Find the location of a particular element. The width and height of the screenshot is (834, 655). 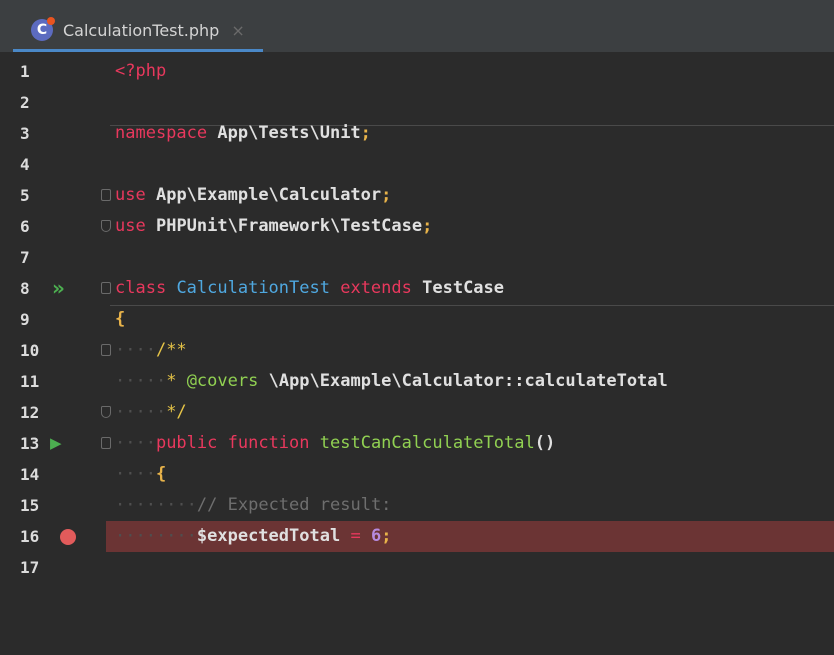

gutter: 10 is located at coordinates (53, 350).